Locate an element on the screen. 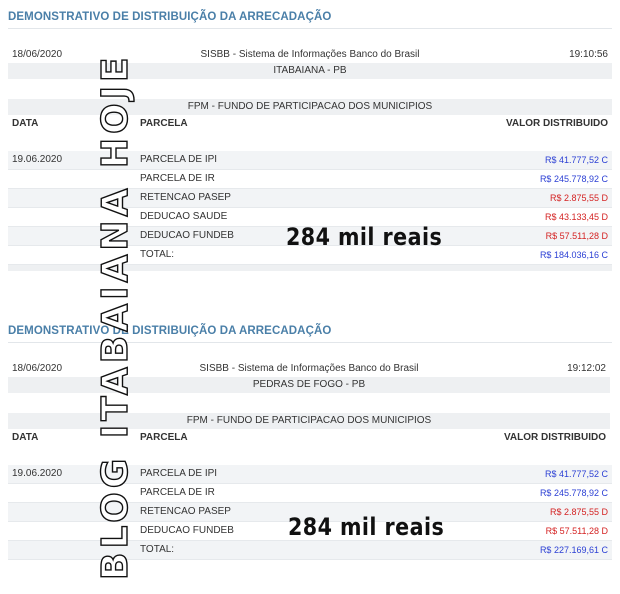  row-value: R$ 43.133,45 D is located at coordinates (576, 217).